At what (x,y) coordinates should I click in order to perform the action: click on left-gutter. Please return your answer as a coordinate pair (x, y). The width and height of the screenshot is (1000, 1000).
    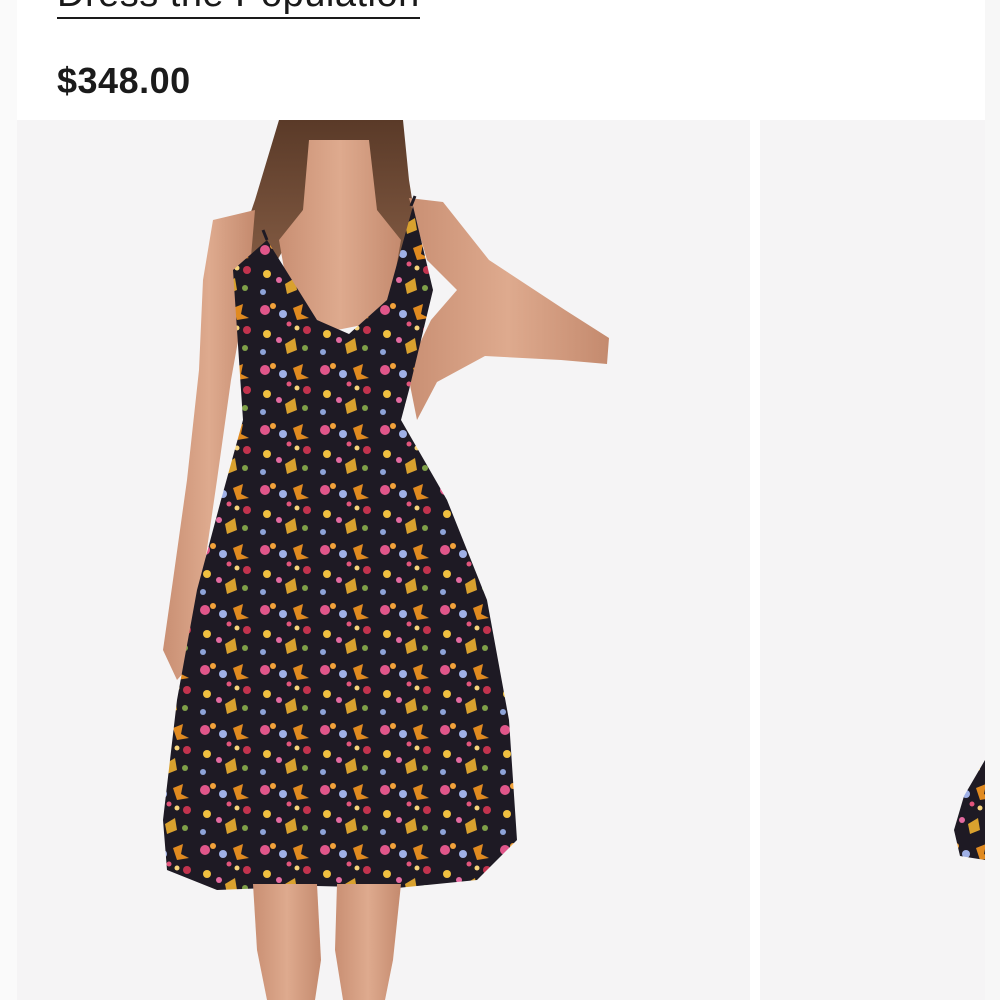
    Looking at the image, I should click on (8, 500).